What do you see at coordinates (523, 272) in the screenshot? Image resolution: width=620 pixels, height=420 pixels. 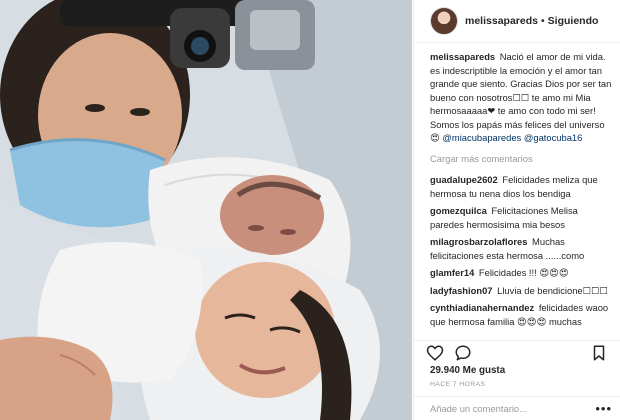 I see `comment-text: Felicidades !!! 😍😍😍` at bounding box center [523, 272].